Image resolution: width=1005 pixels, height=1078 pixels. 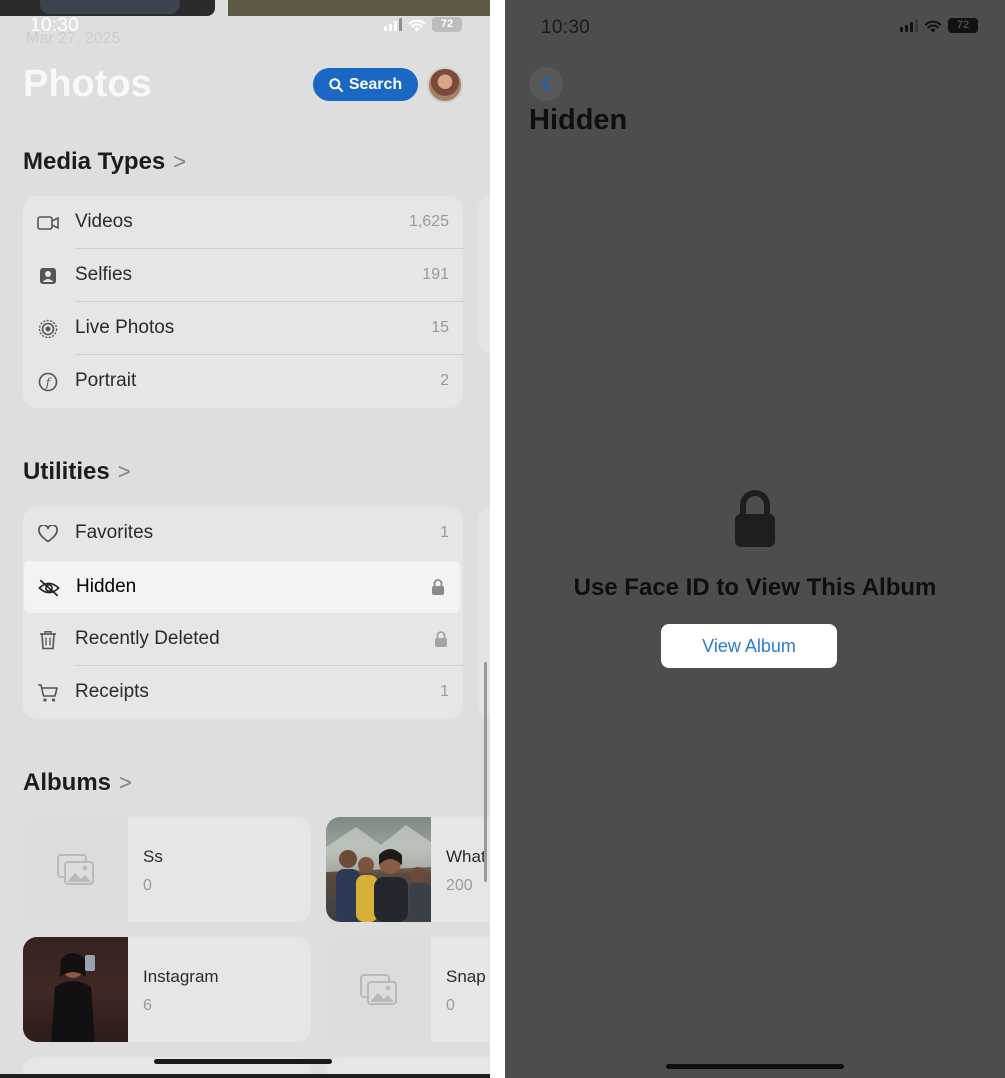 What do you see at coordinates (66, 471) in the screenshot?
I see `section-title: Utilities` at bounding box center [66, 471].